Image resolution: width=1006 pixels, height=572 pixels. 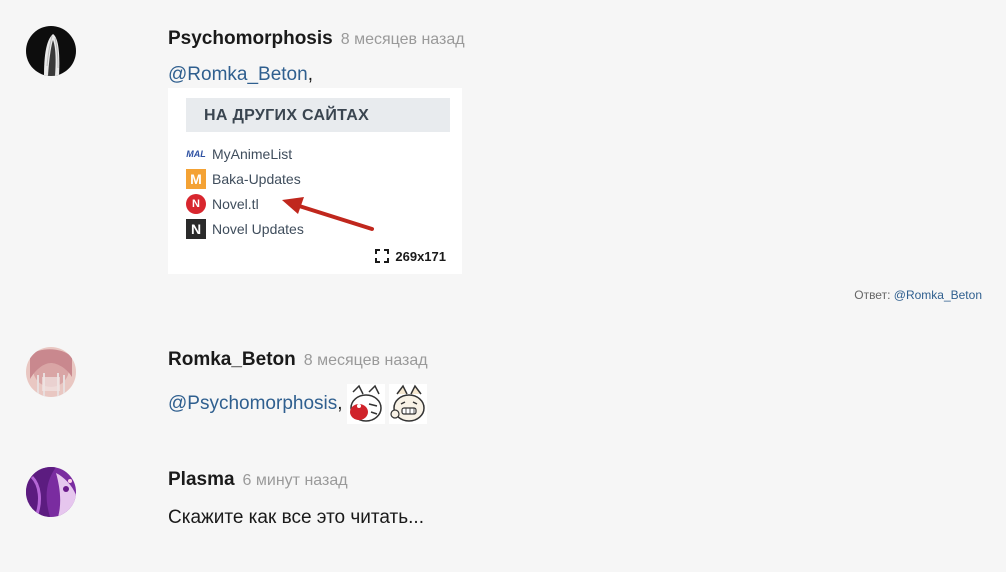 I want to click on author-name: Psychomorphosis, so click(x=250, y=38).